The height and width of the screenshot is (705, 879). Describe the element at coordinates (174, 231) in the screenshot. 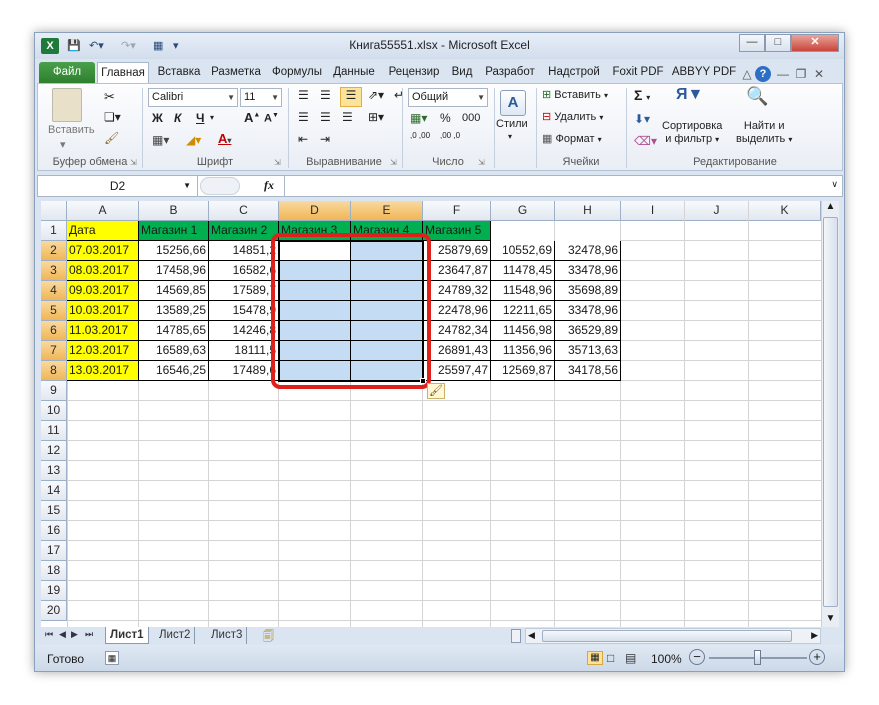

I see `header-cell-store-1: Магазин 1` at that location.